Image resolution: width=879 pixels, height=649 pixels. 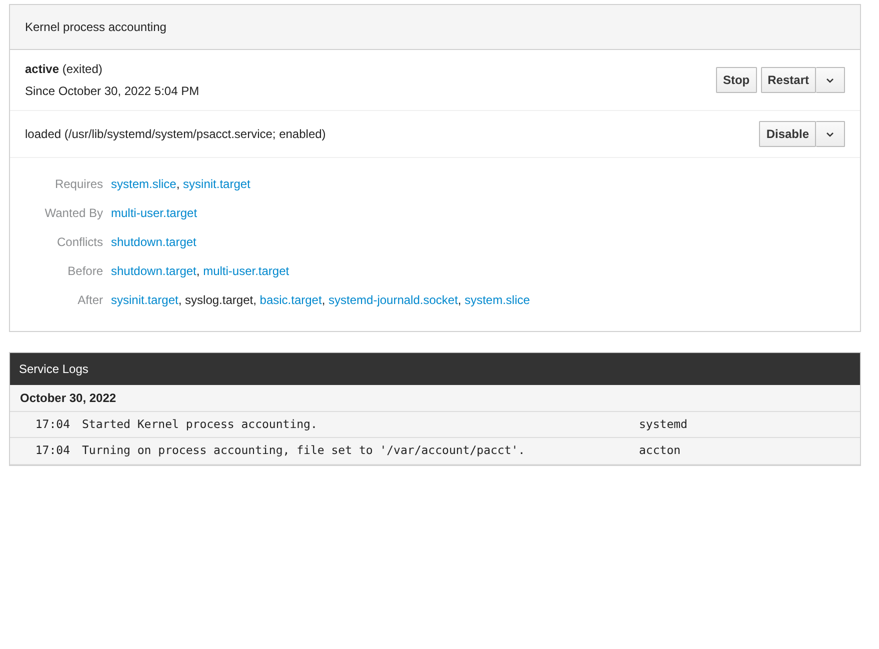 What do you see at coordinates (736, 80) in the screenshot?
I see `action-button: Stop` at bounding box center [736, 80].